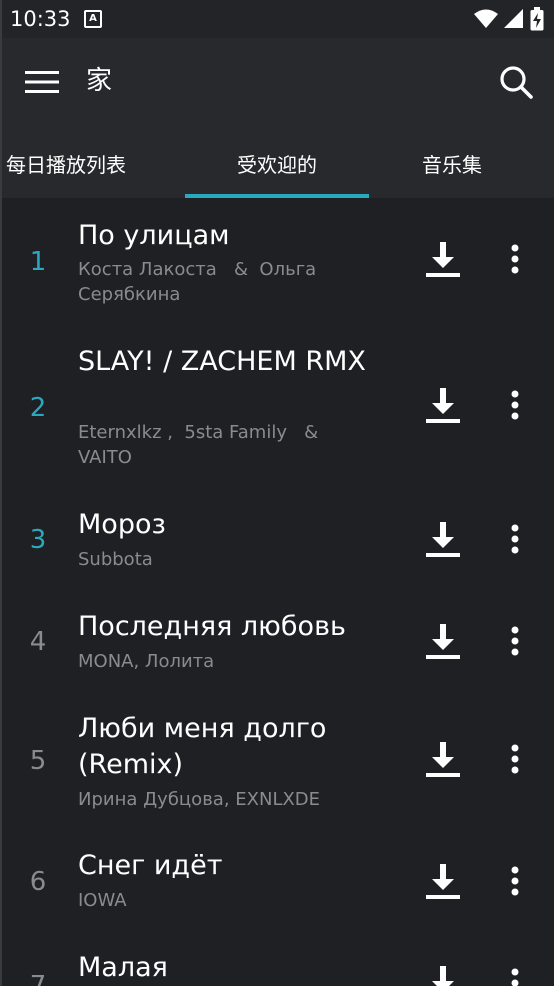  I want to click on hamburger-menu-icon, so click(42, 82).